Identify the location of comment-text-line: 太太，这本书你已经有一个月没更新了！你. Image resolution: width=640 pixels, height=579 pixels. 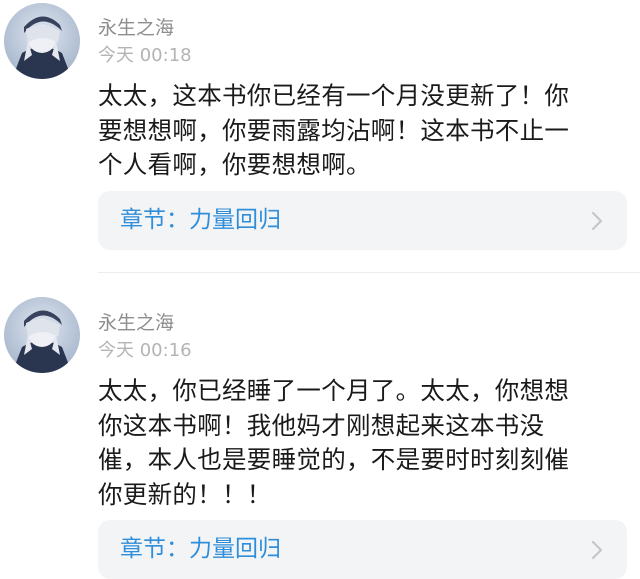
(334, 95).